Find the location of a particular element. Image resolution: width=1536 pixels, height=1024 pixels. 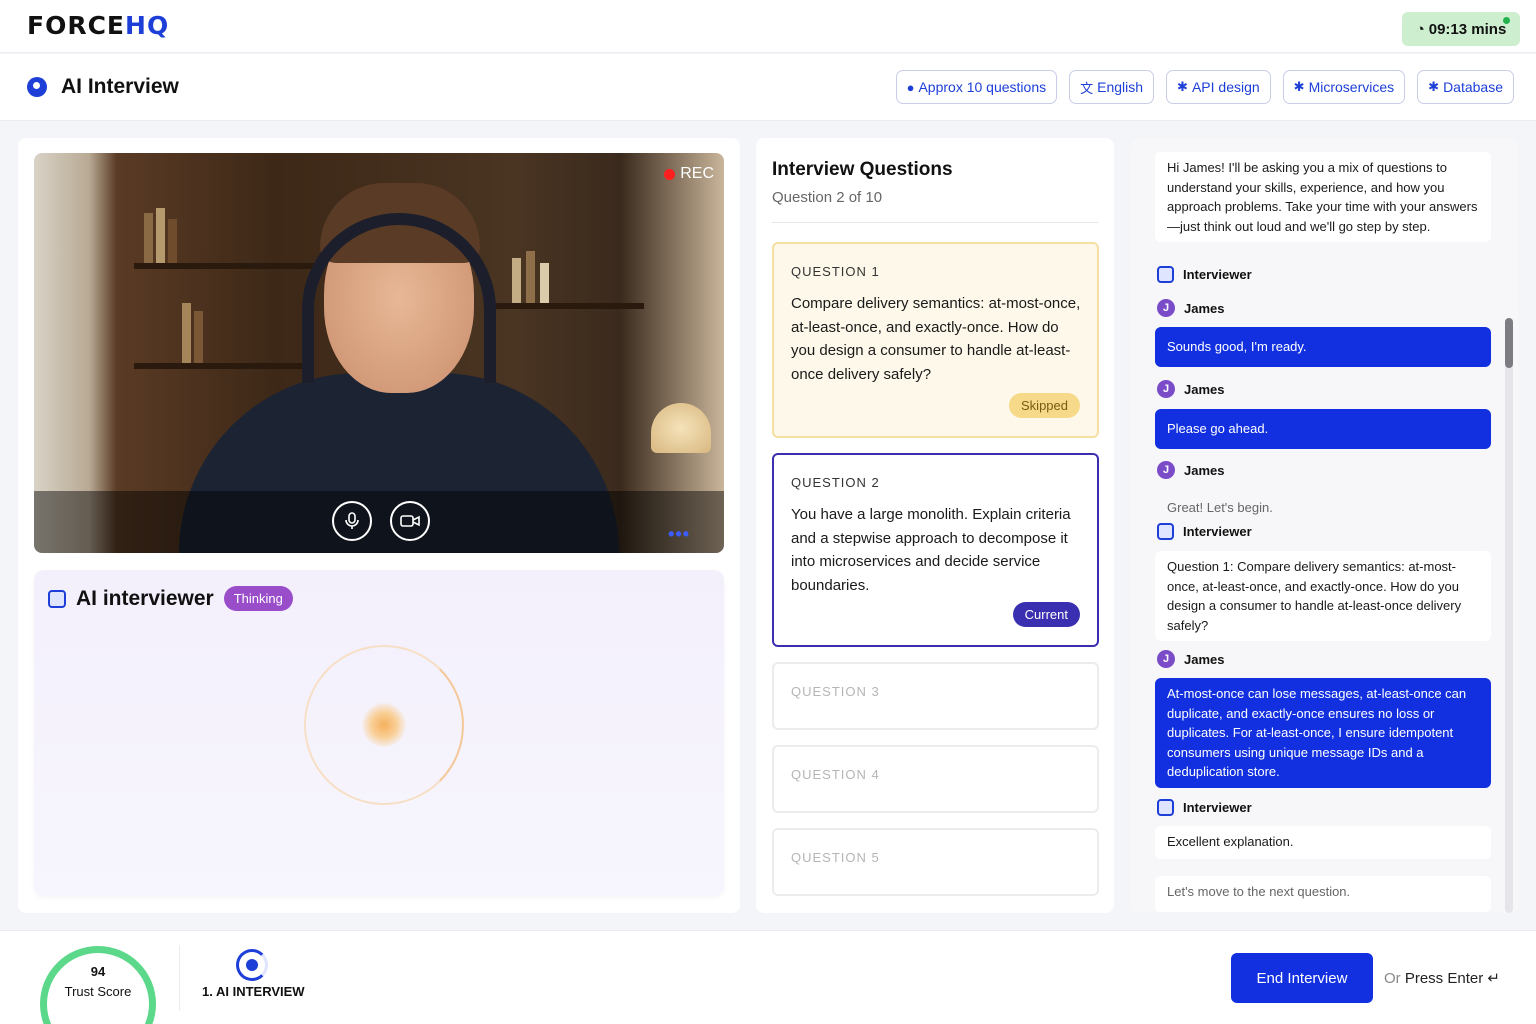

enter-key-icon: ↵ is located at coordinates (1493, 978).